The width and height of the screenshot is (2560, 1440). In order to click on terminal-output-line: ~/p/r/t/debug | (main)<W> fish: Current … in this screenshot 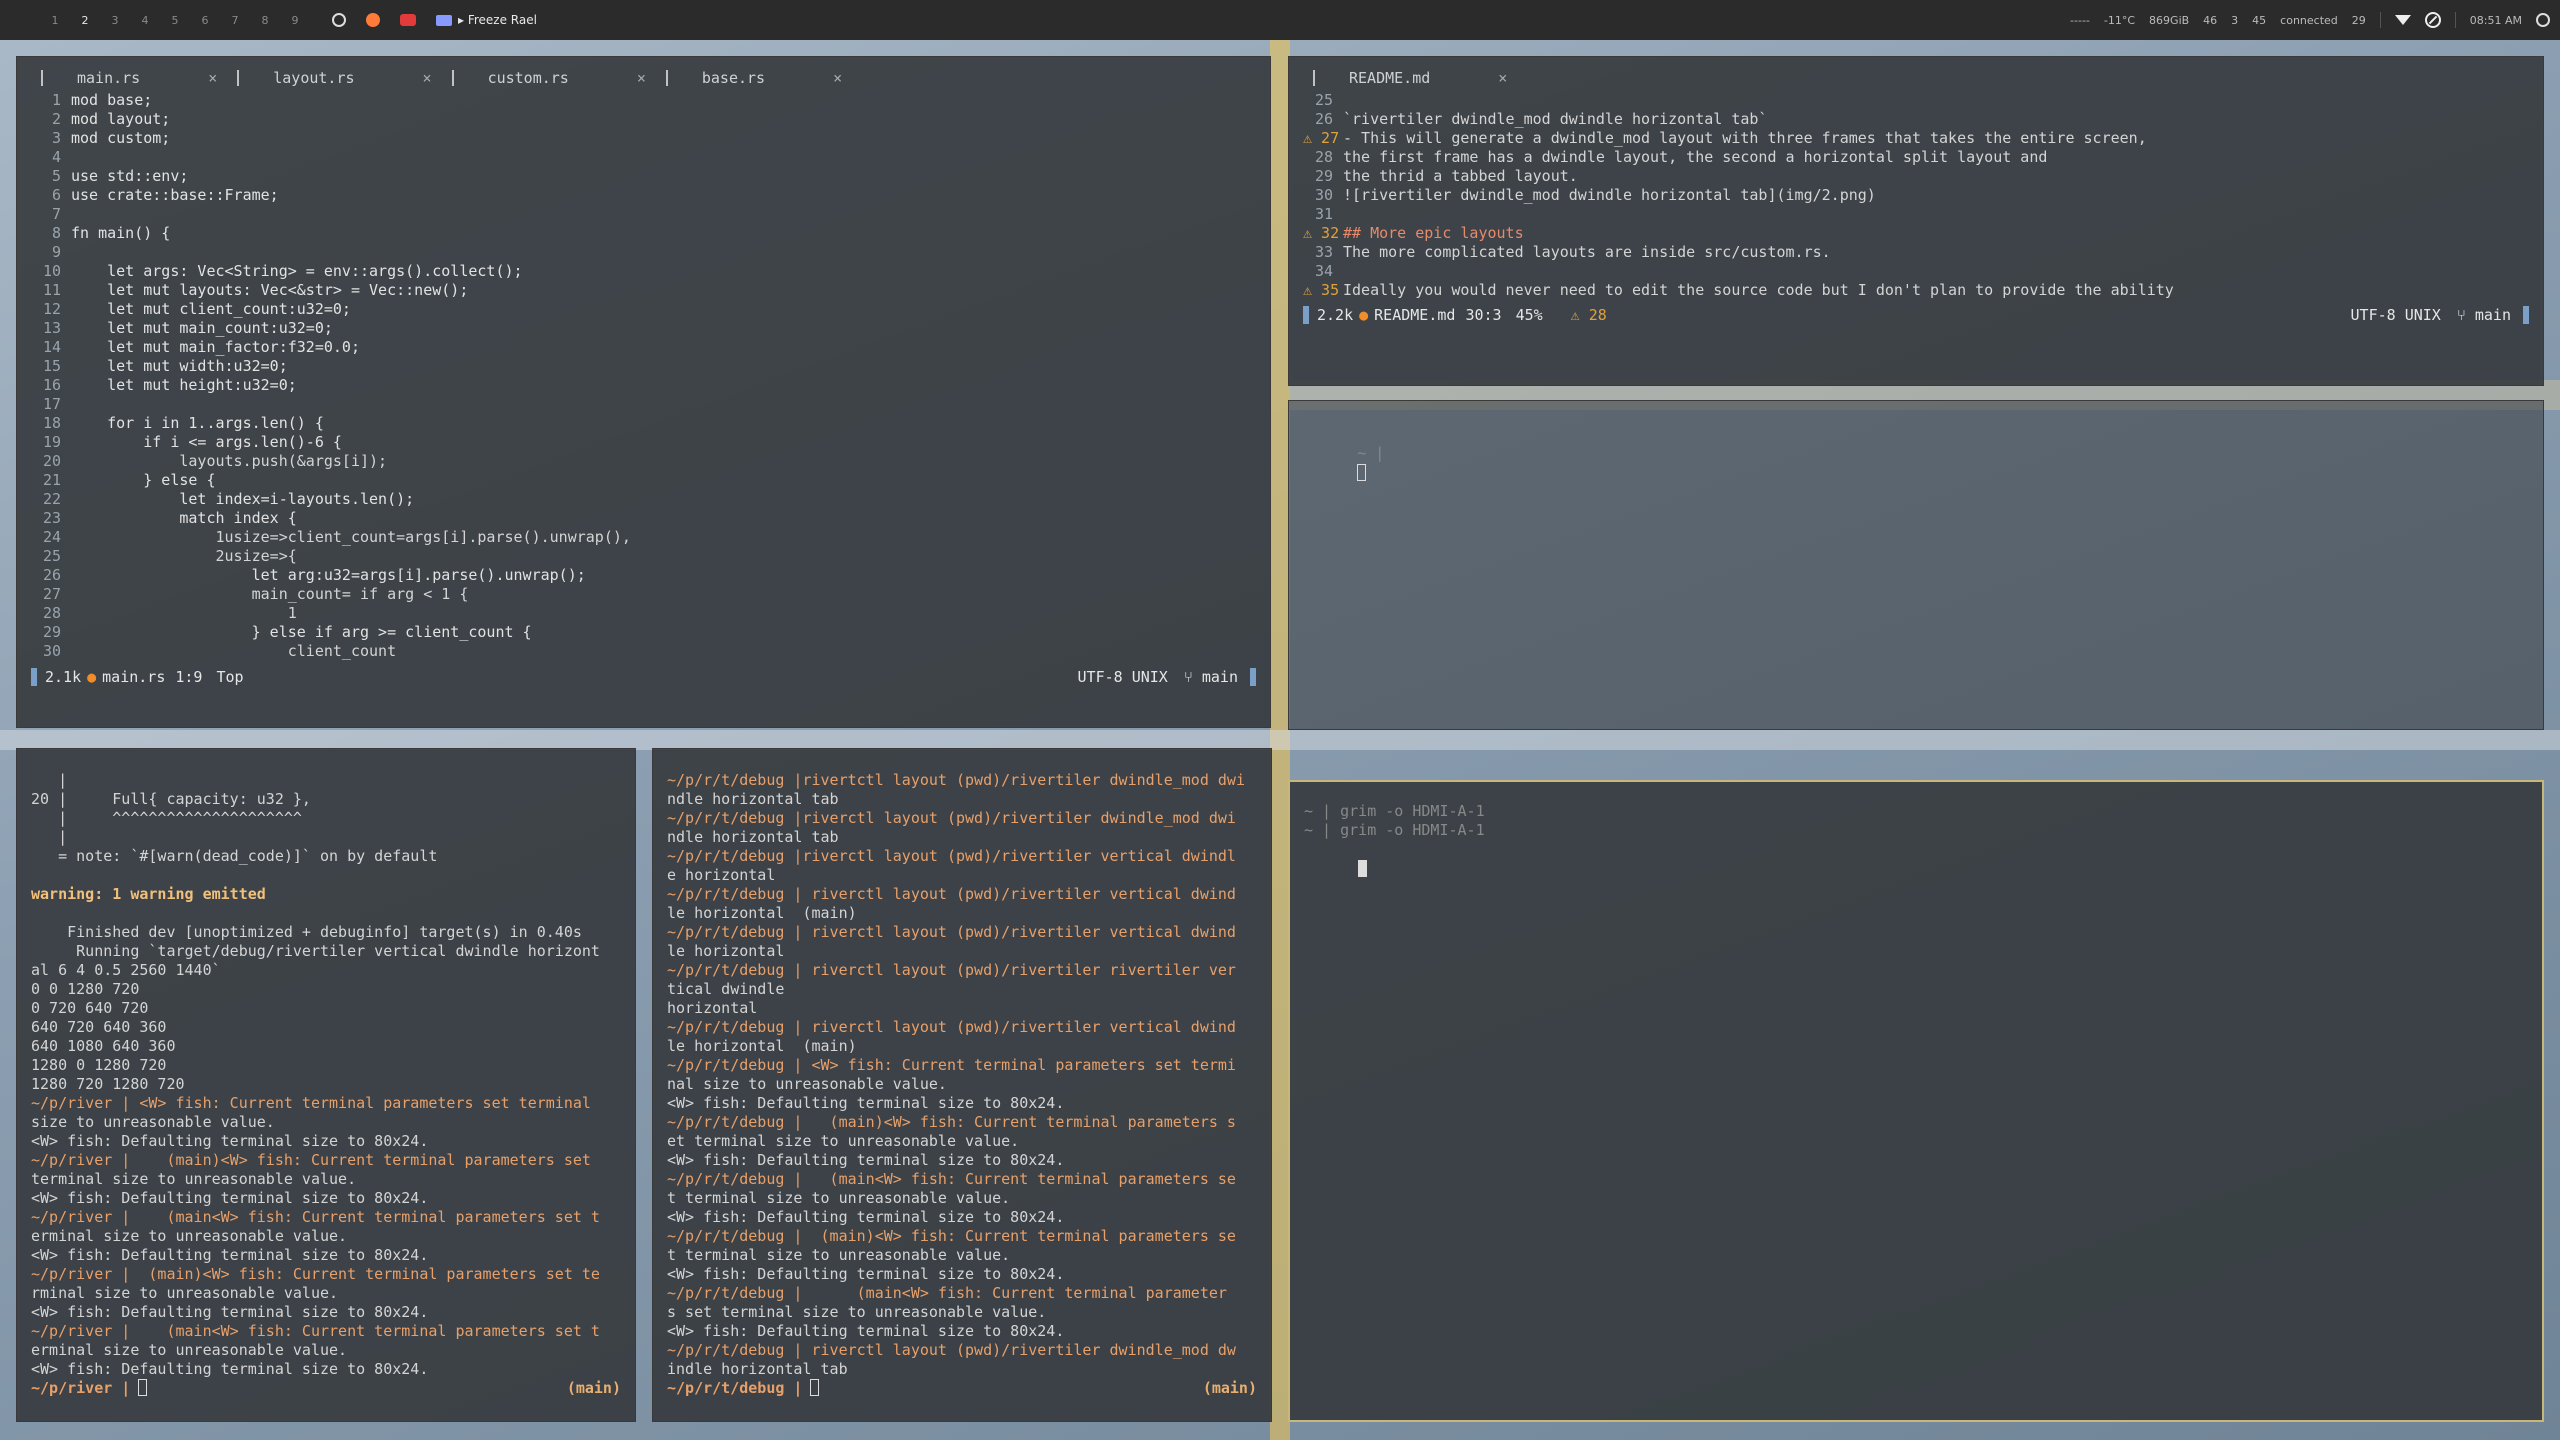, I will do `click(951, 1122)`.